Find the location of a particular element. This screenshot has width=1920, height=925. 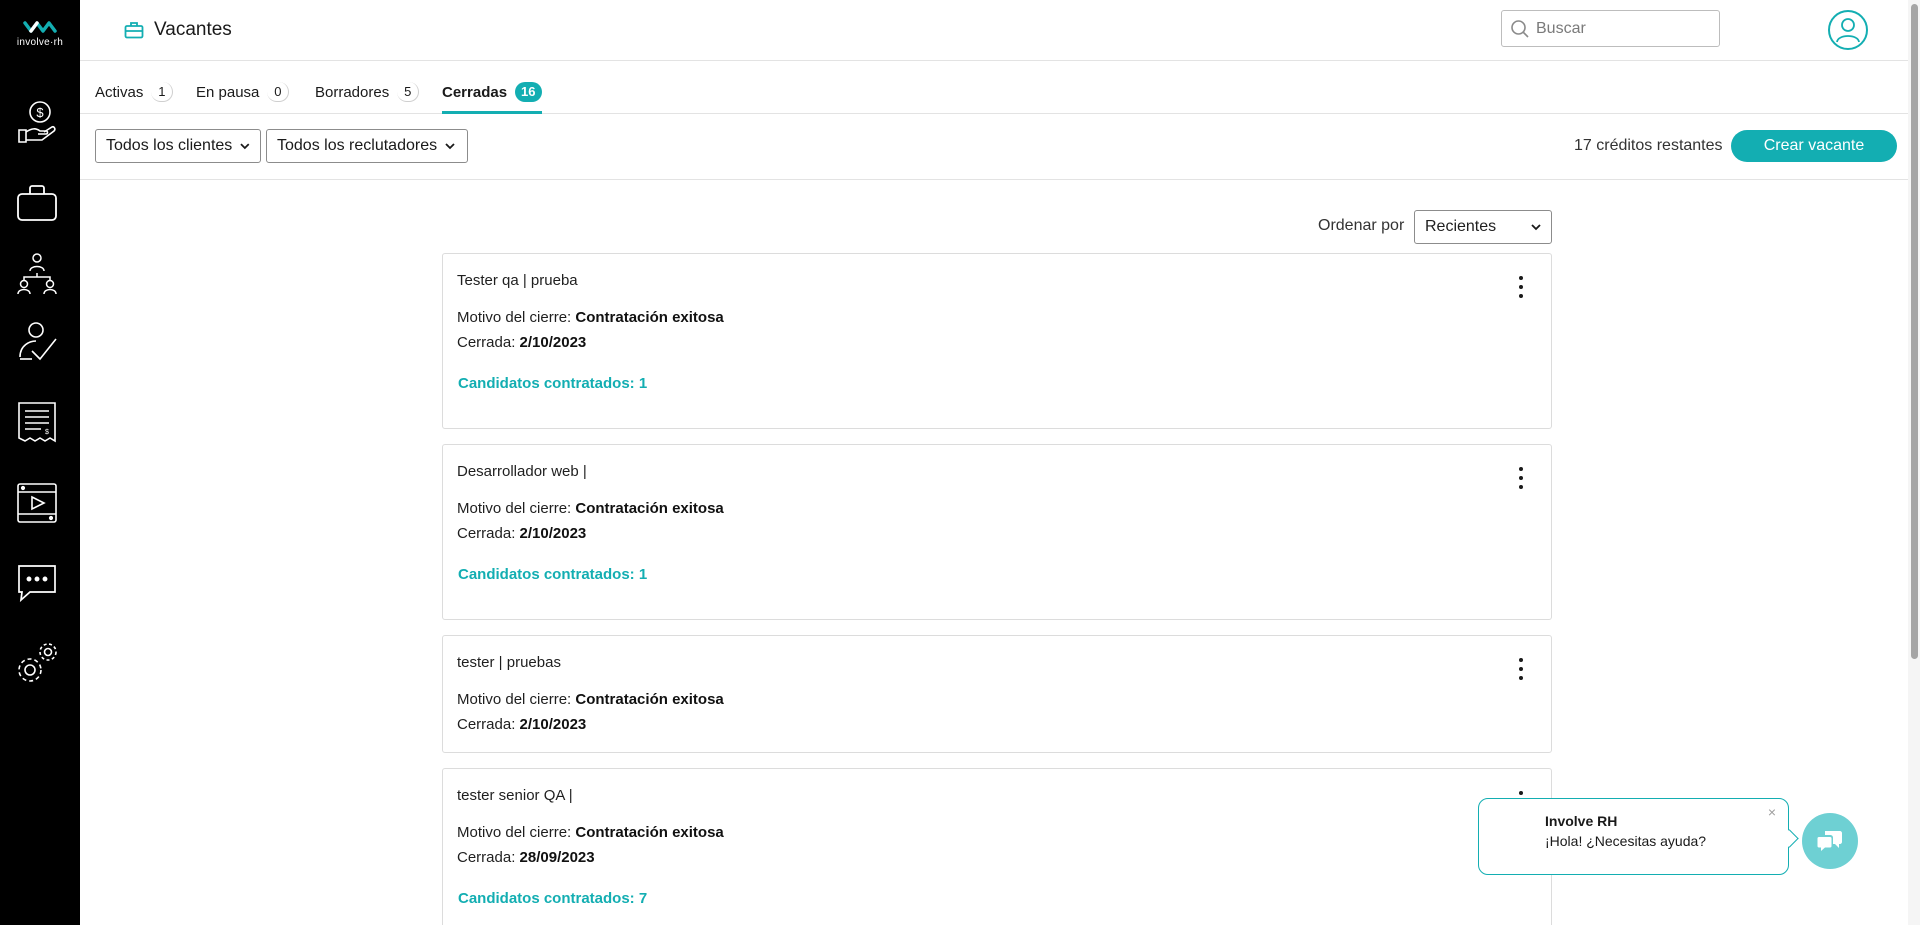

page-scrollbar-thumb is located at coordinates (1914, 331).